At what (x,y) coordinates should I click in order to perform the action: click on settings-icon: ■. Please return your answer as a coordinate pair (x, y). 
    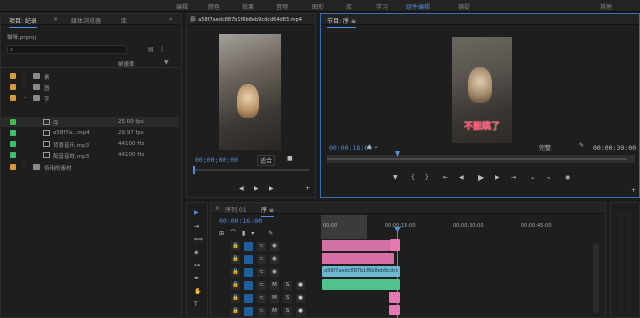
    Looking at the image, I should click on (290, 158).